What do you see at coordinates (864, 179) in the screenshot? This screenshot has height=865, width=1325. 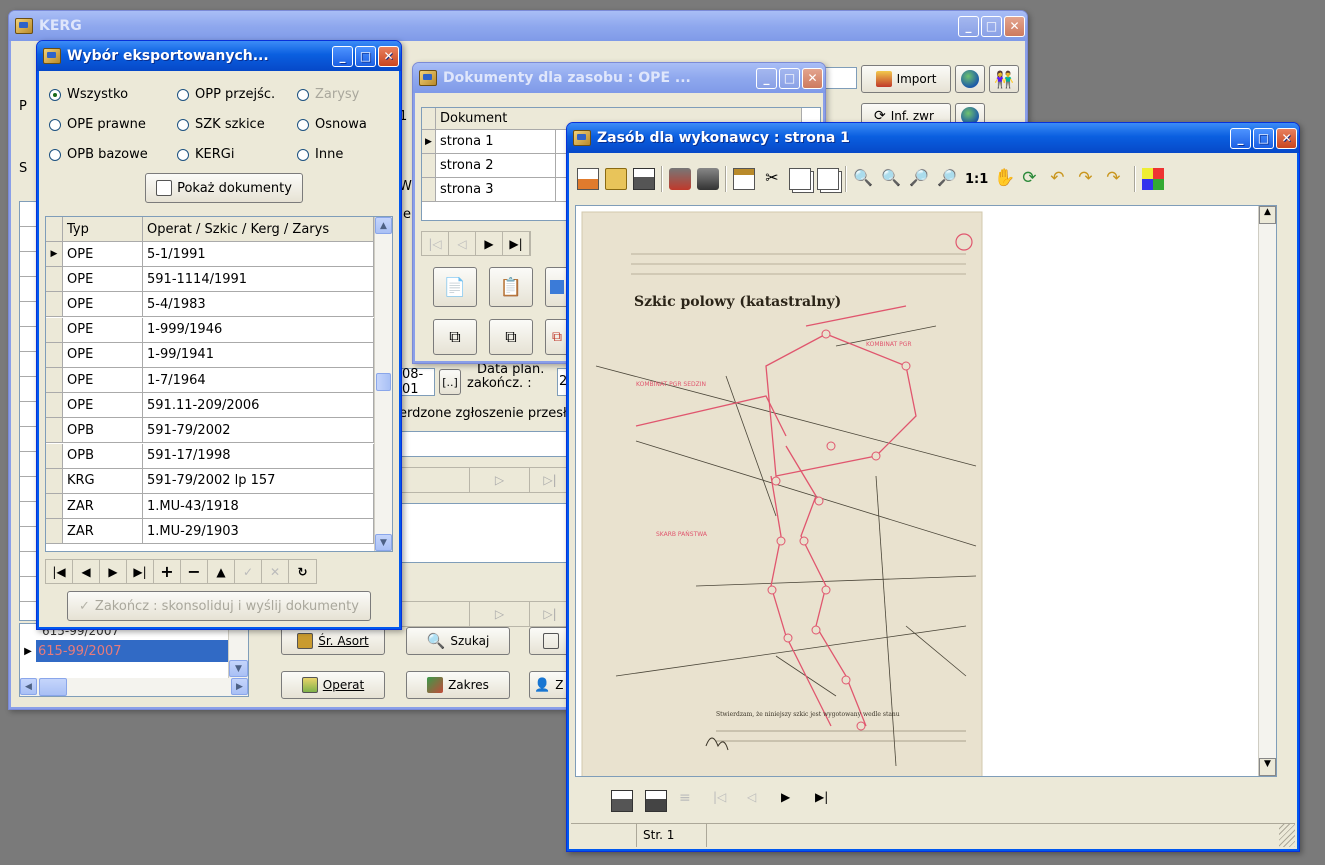 I see `zoom-fit-icon: 🔍` at bounding box center [864, 179].